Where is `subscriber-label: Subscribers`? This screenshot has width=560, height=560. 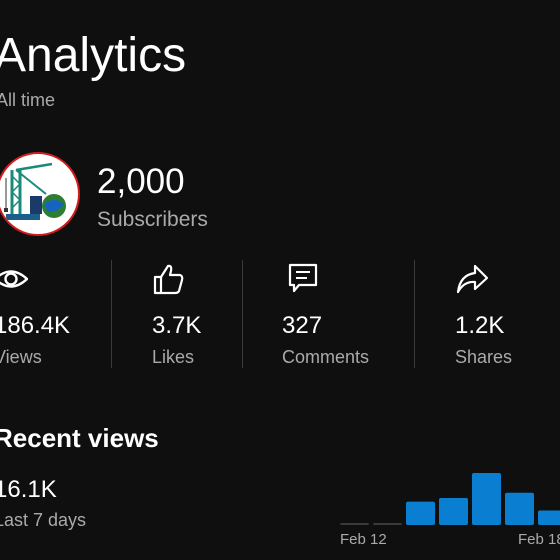
subscriber-label: Subscribers is located at coordinates (152, 219).